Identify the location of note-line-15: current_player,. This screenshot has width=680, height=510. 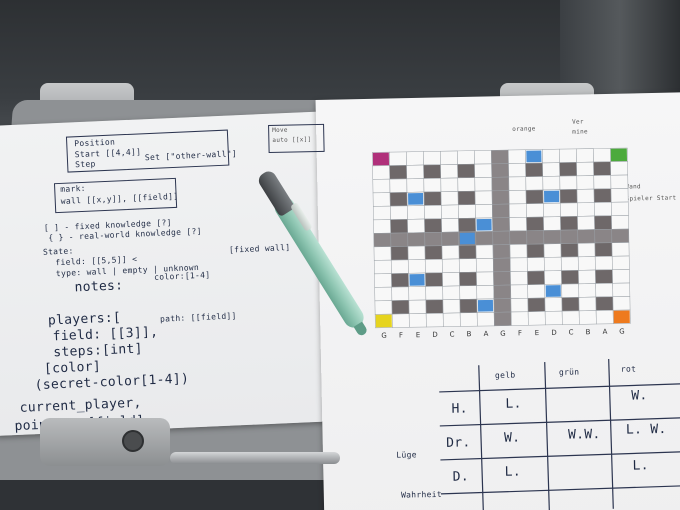
(80, 405).